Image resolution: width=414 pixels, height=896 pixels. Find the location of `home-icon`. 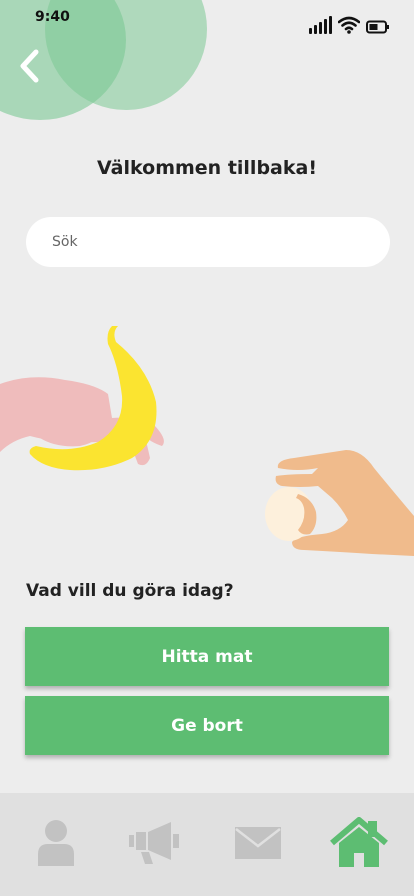

home-icon is located at coordinates (359, 842).